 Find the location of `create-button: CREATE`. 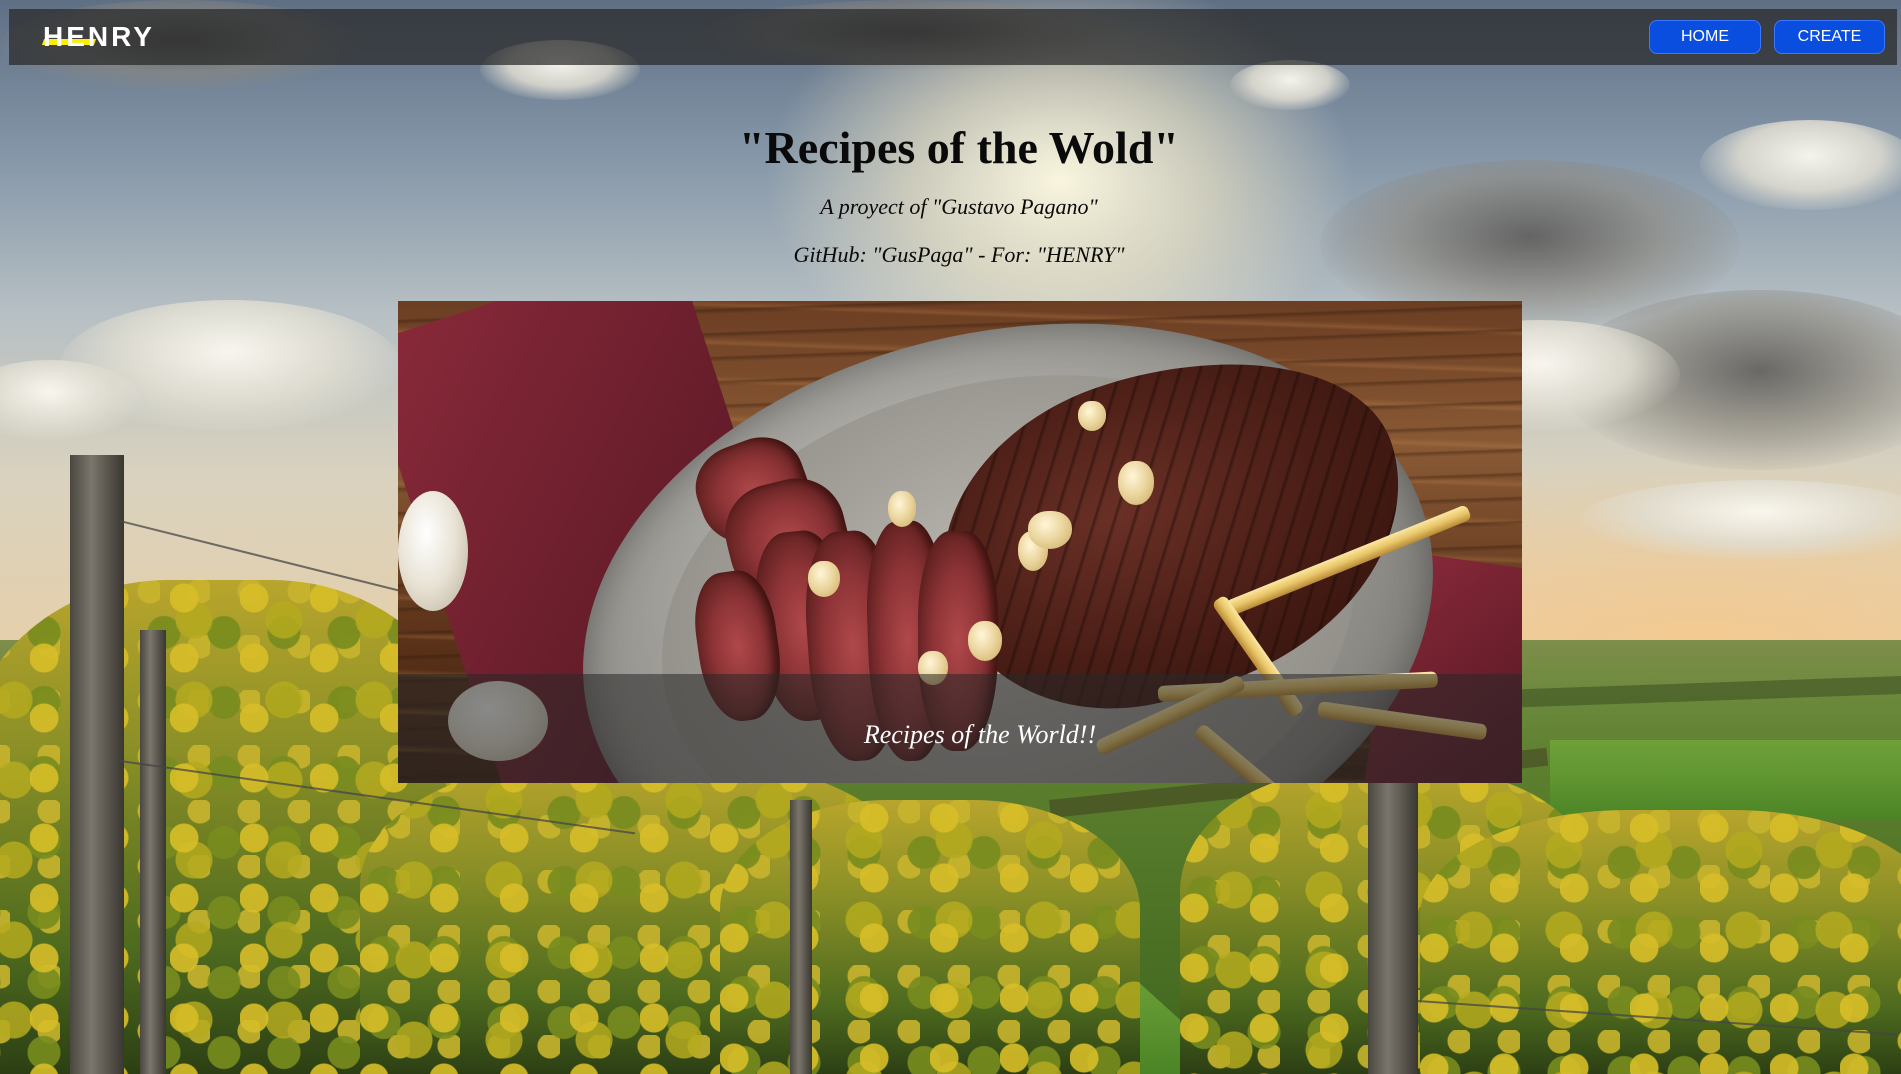

create-button: CREATE is located at coordinates (1829, 37).